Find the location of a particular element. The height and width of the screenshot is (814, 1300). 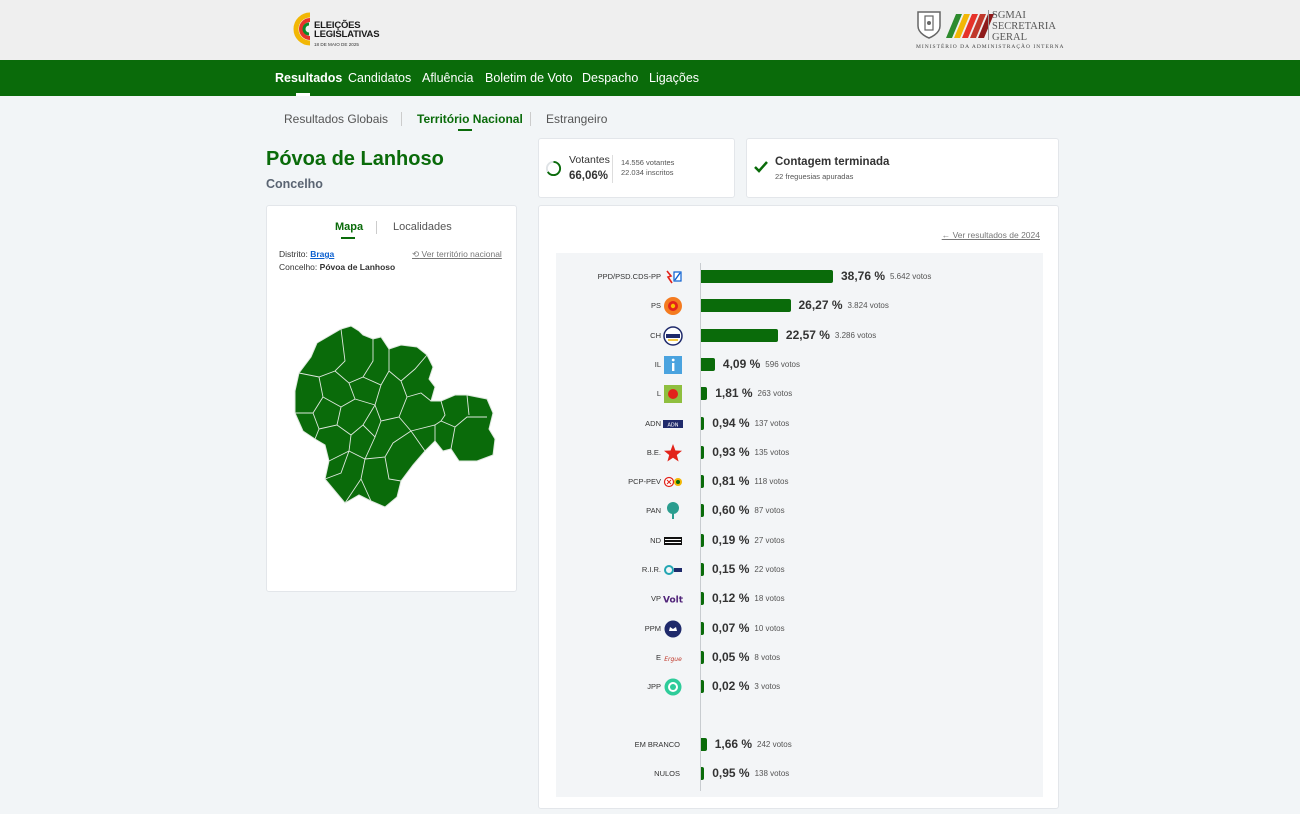

party-name: PS is located at coordinates (655, 306).